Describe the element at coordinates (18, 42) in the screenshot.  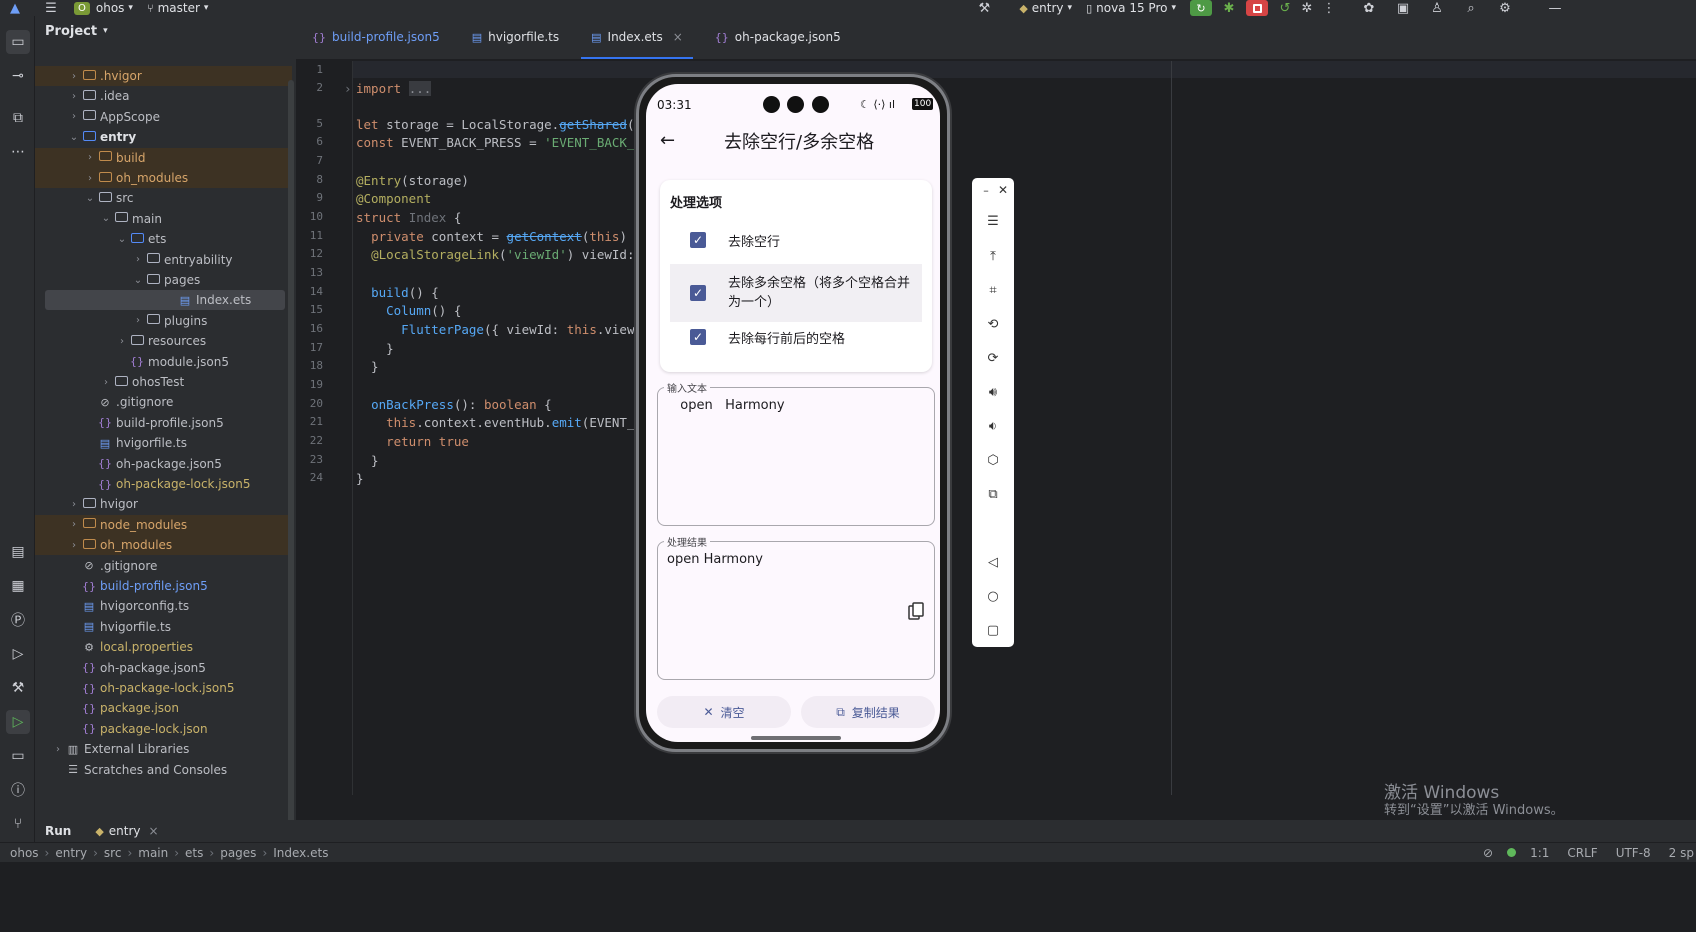
I see `project-folder-icon: ▭` at that location.